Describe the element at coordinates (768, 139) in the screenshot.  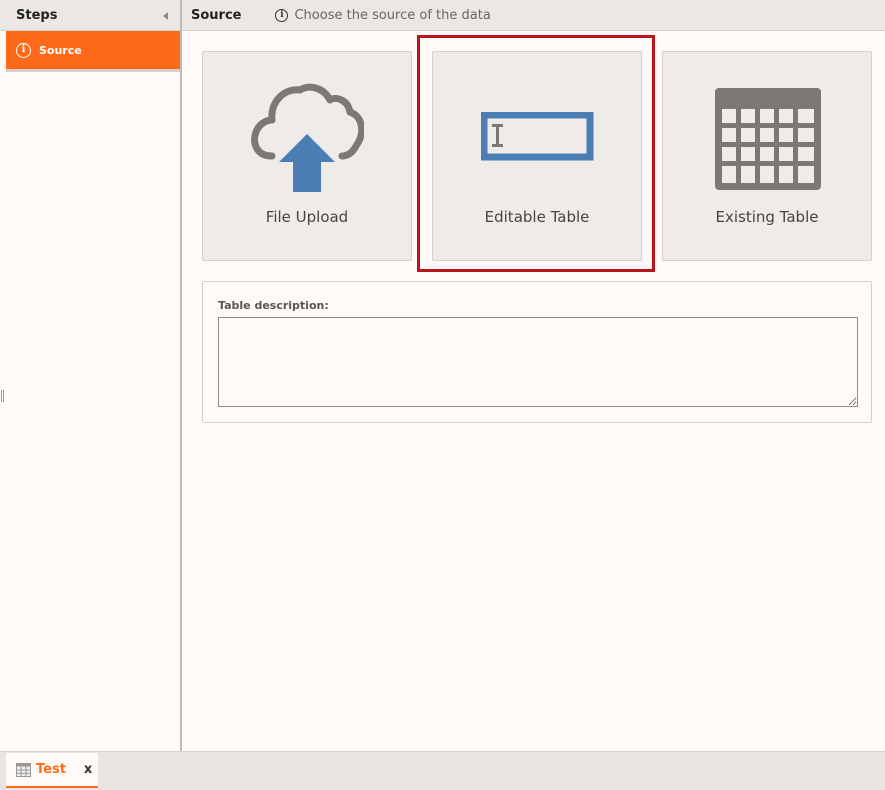
I see `table-grid-icon` at that location.